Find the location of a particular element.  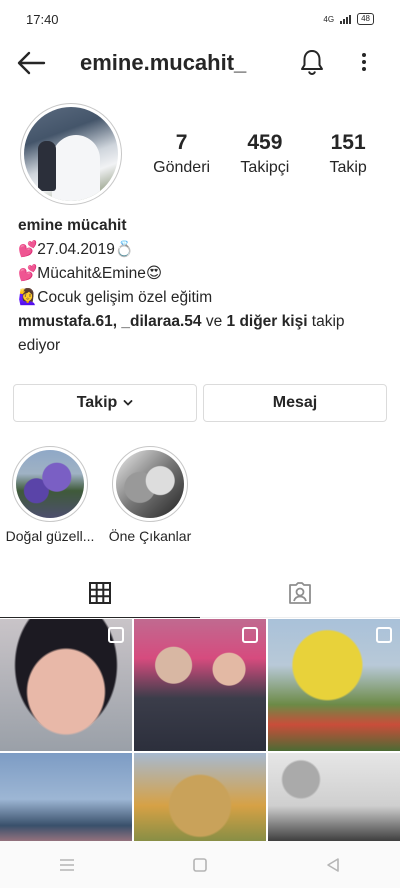

profile-avatar is located at coordinates (71, 154).